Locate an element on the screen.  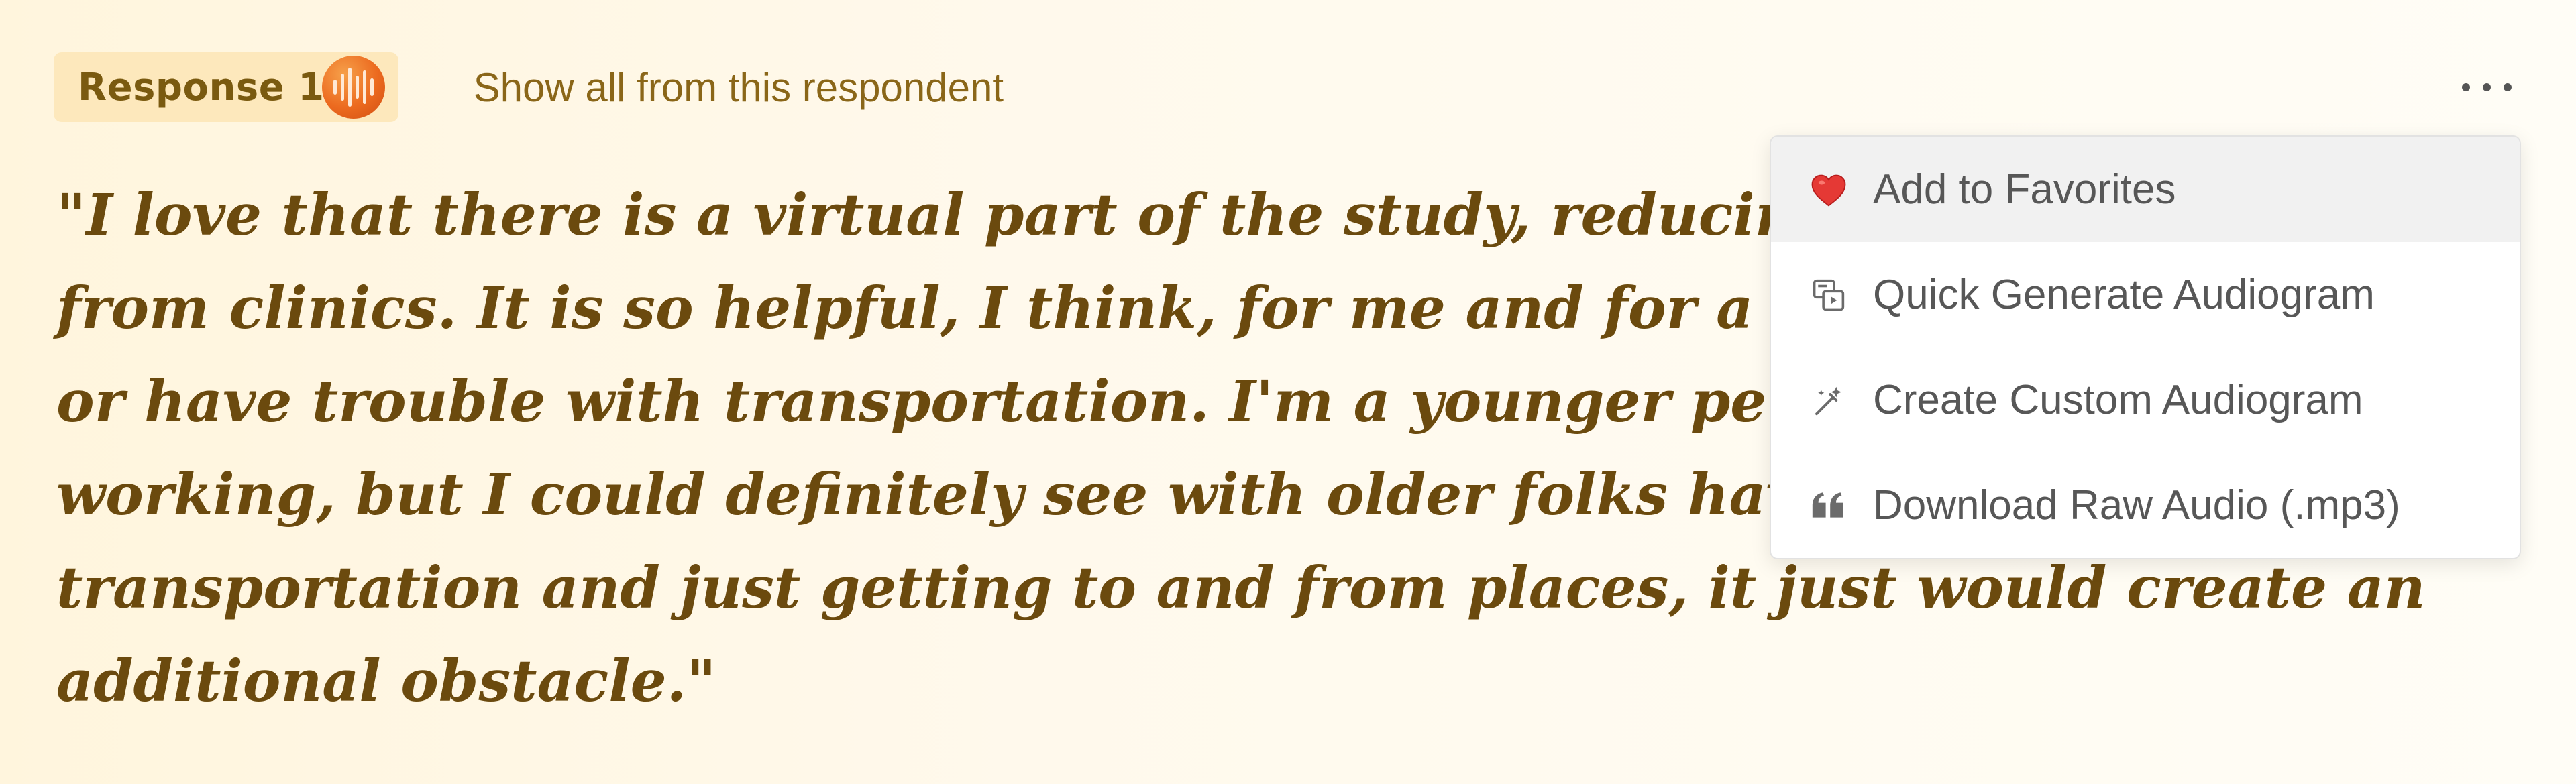
menu-item-label: Add to Favorites is located at coordinates (2024, 189).